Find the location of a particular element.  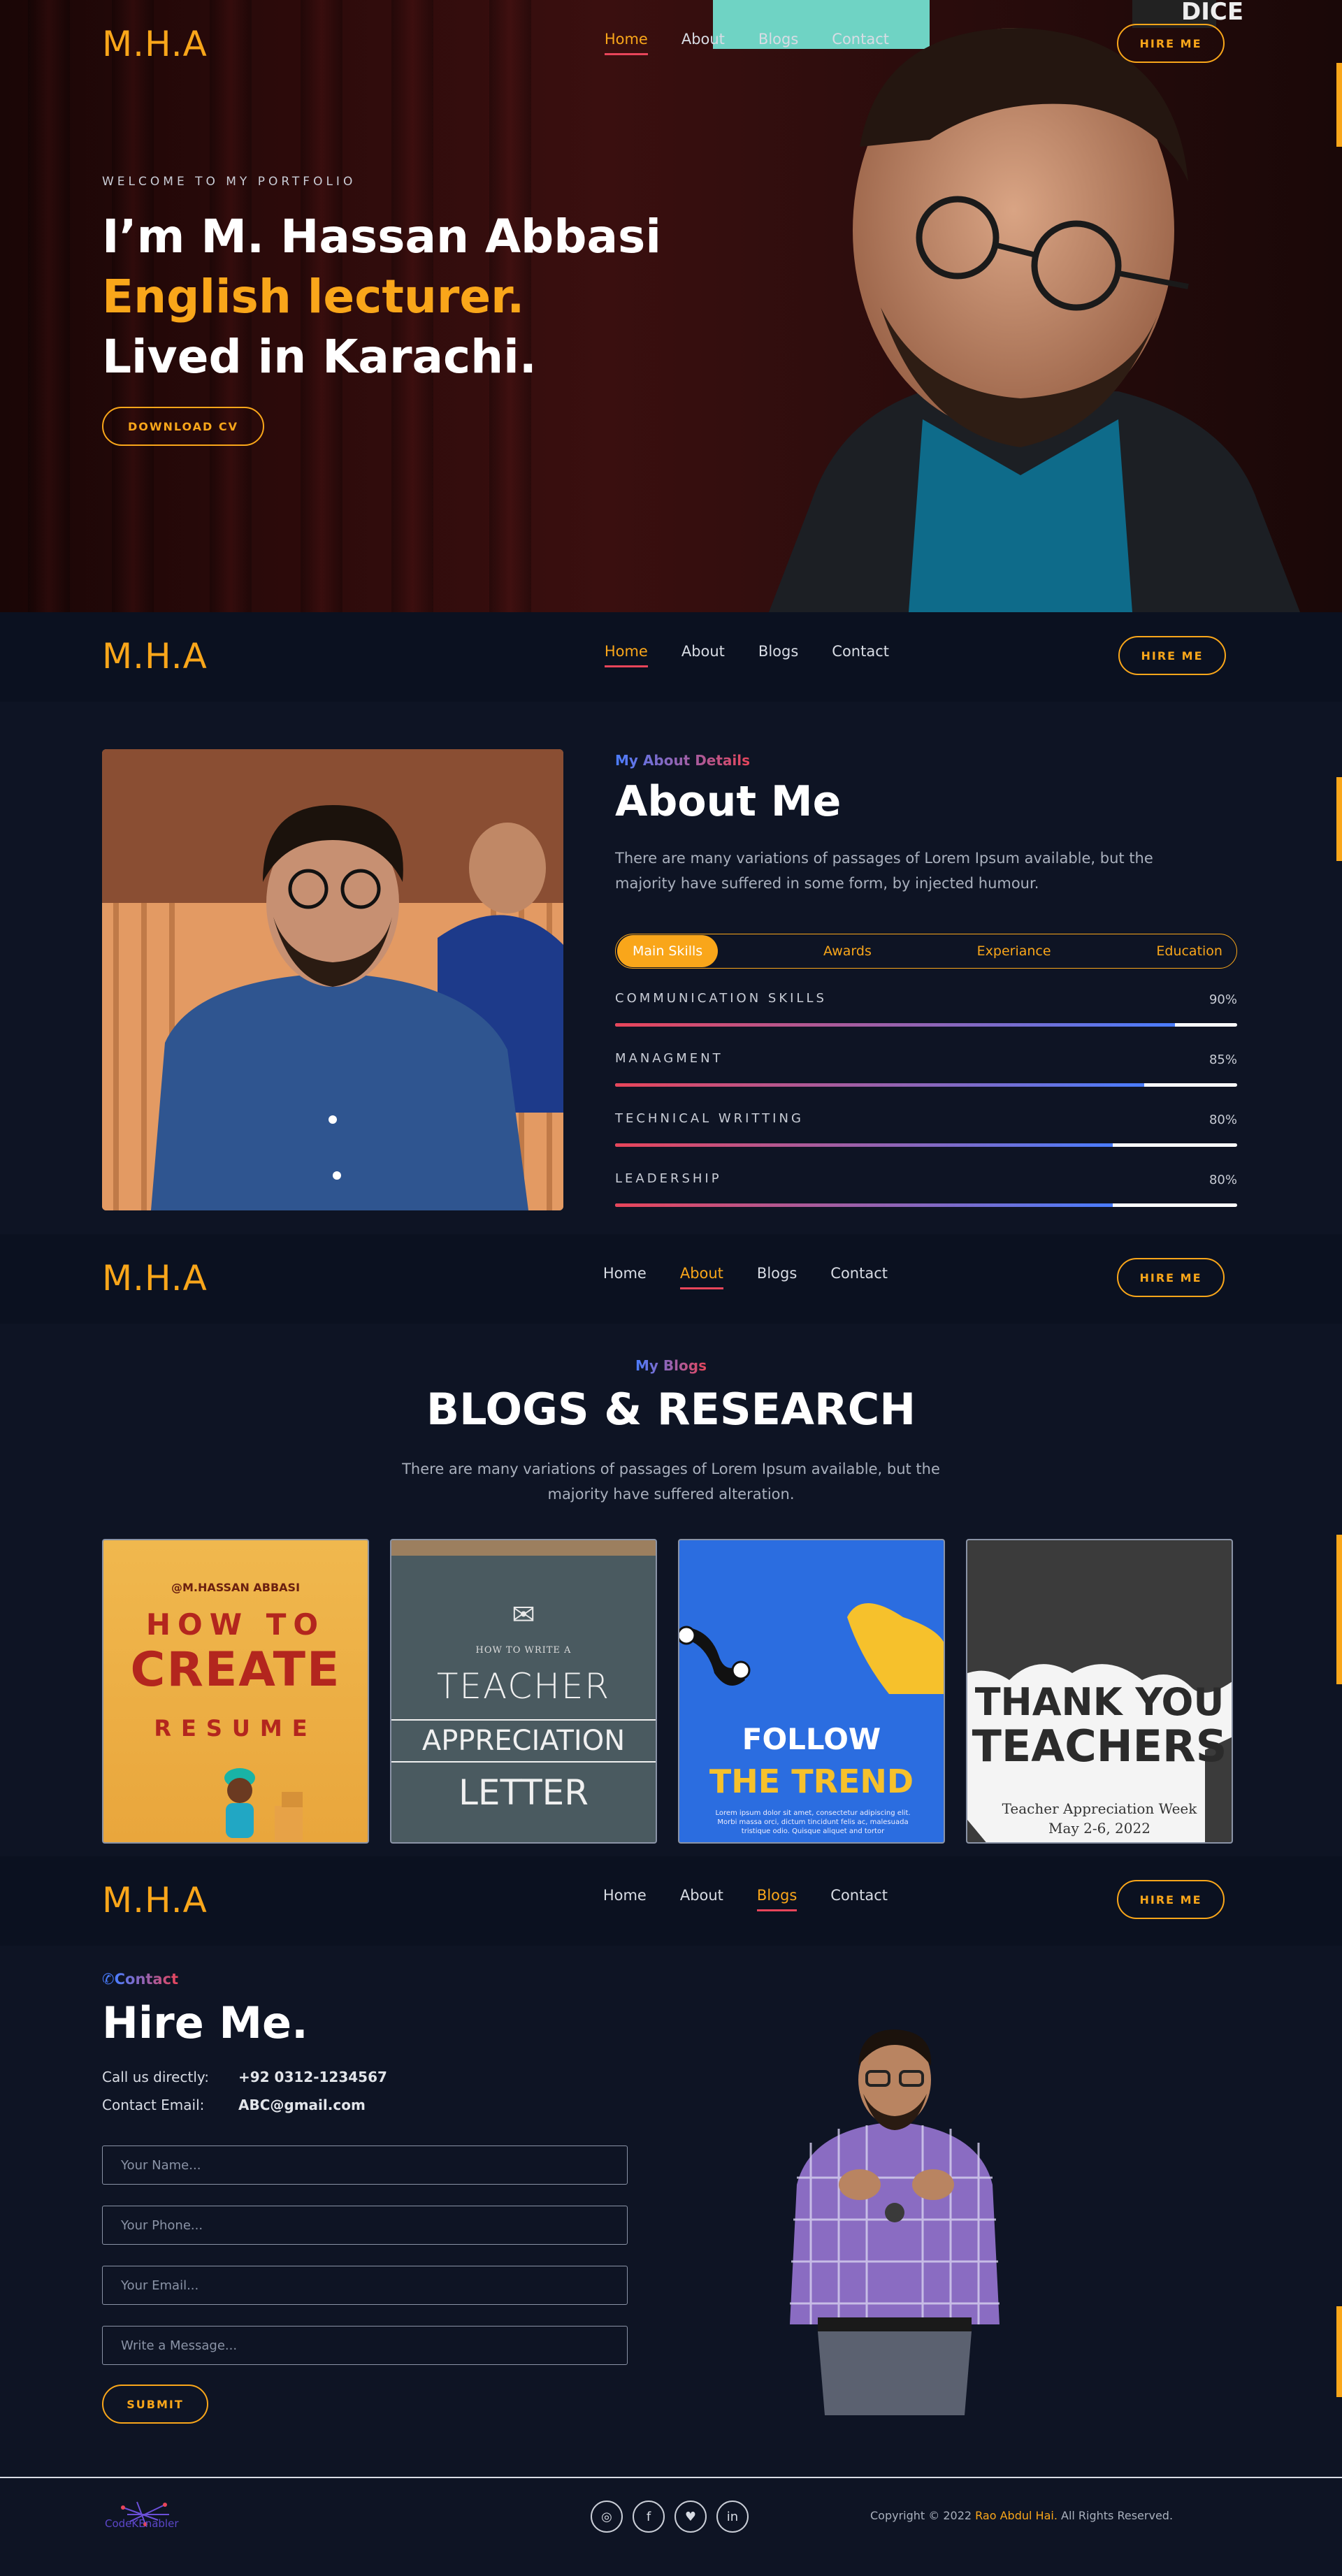

about-title: About Me is located at coordinates (729, 802).